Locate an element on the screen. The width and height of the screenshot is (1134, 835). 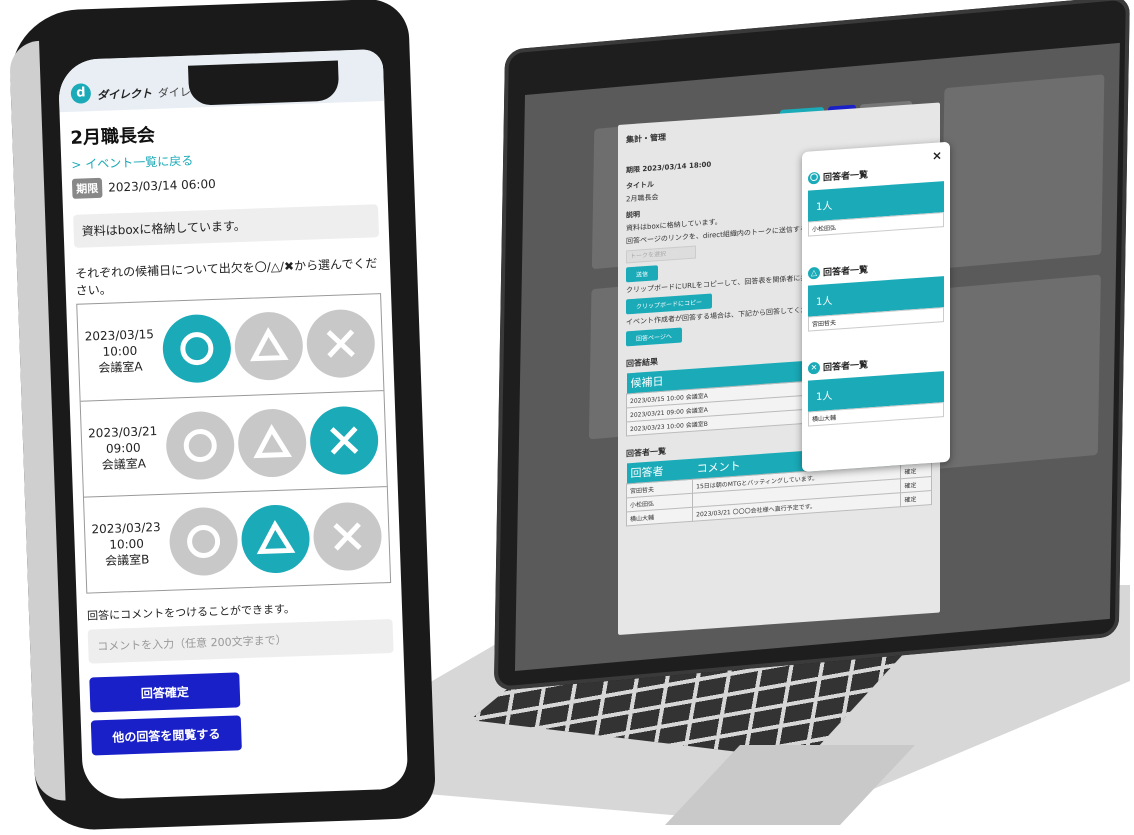
candidate-room: 会議室B is located at coordinates (127, 559).